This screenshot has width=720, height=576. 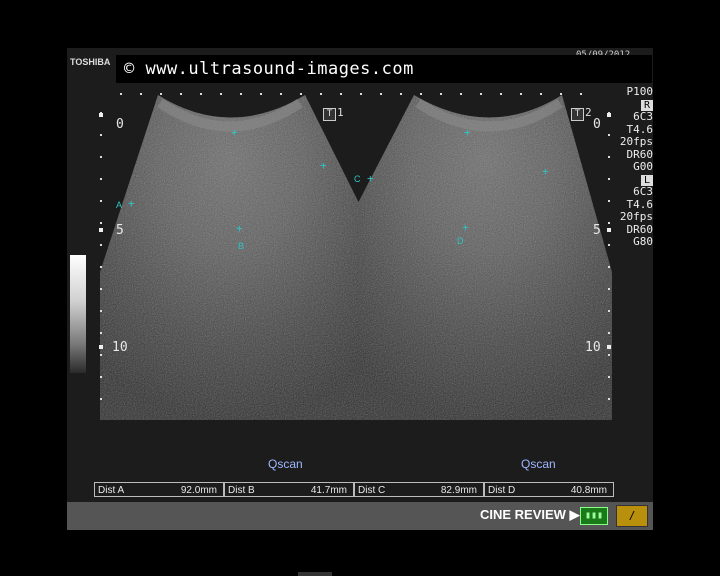 What do you see at coordinates (609, 264) in the screenshot?
I see `depth-scale-dots-right` at bounding box center [609, 264].